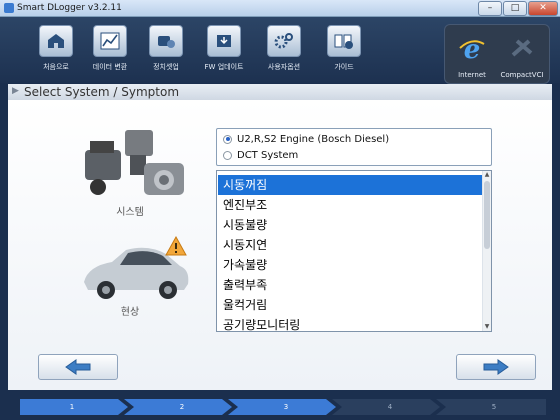  I want to click on warning-icon, so click(176, 245).